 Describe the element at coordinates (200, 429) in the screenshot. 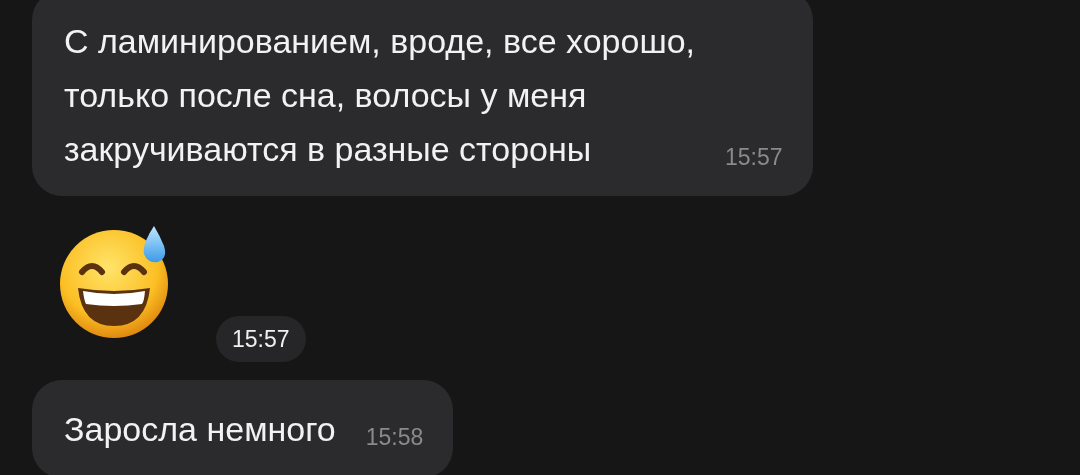

I see `message-text: Заросла немного` at that location.